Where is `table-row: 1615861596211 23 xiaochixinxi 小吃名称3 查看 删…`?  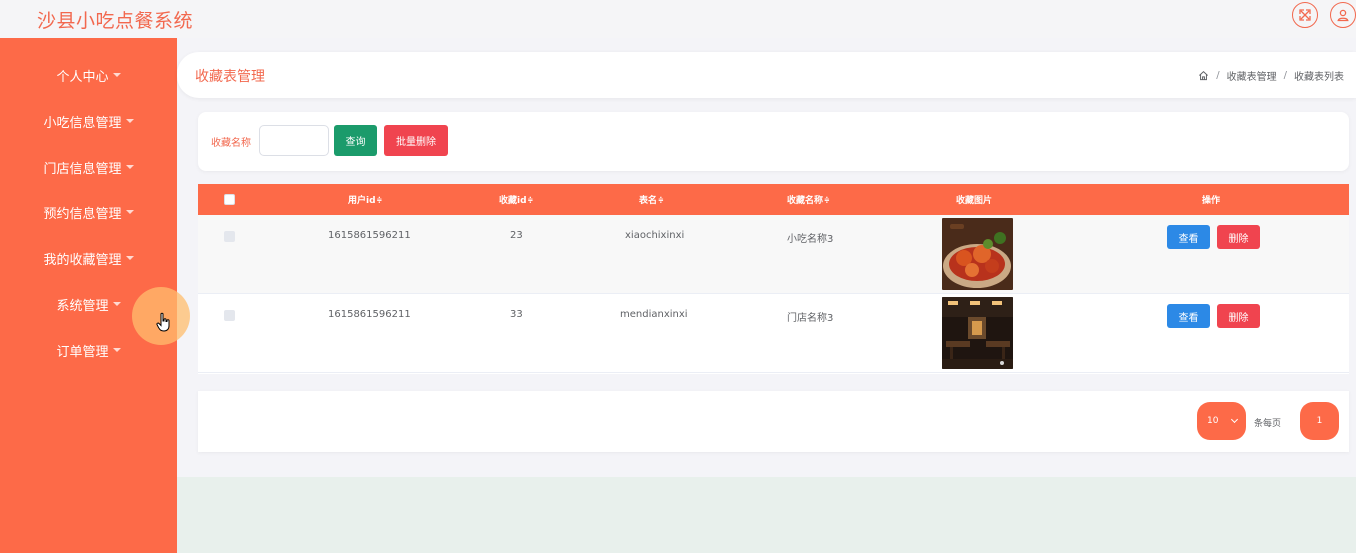 table-row: 1615861596211 23 xiaochixinxi 小吃名称3 查看 删… is located at coordinates (773, 254).